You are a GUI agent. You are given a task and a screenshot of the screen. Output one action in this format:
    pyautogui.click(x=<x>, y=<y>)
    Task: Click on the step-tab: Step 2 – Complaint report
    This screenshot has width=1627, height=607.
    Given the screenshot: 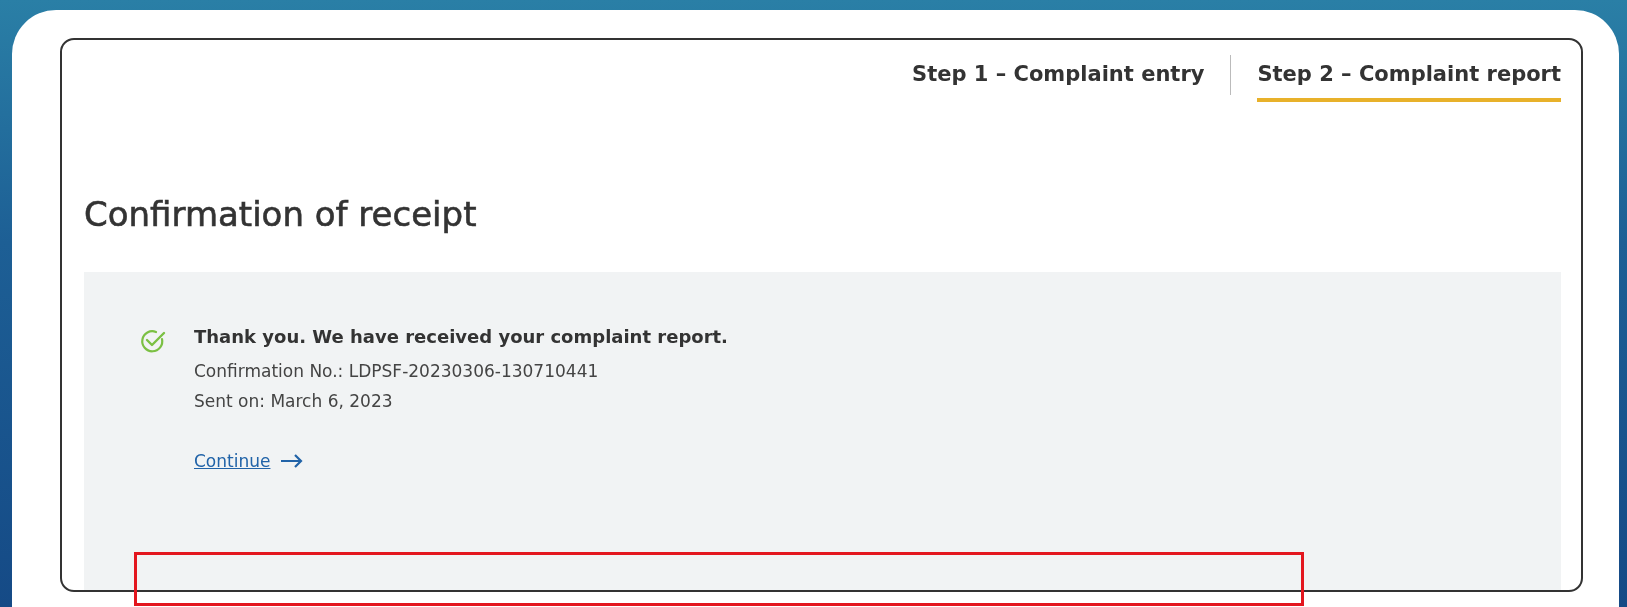 What is the action you would take?
    pyautogui.click(x=1409, y=78)
    